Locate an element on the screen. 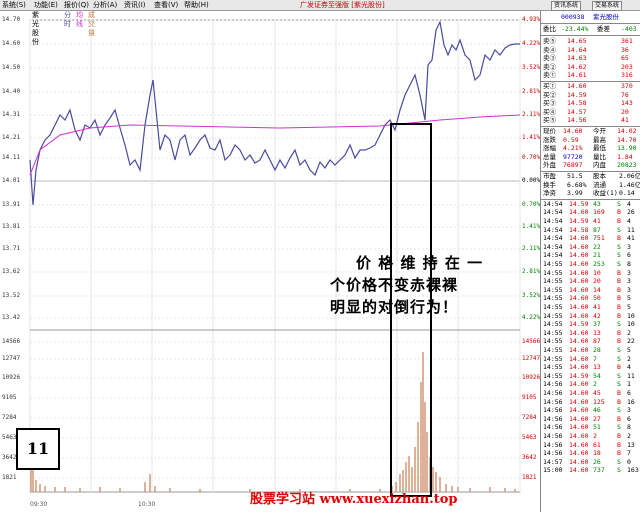  left-tick-label: 13.71 is located at coordinates (11, 248).